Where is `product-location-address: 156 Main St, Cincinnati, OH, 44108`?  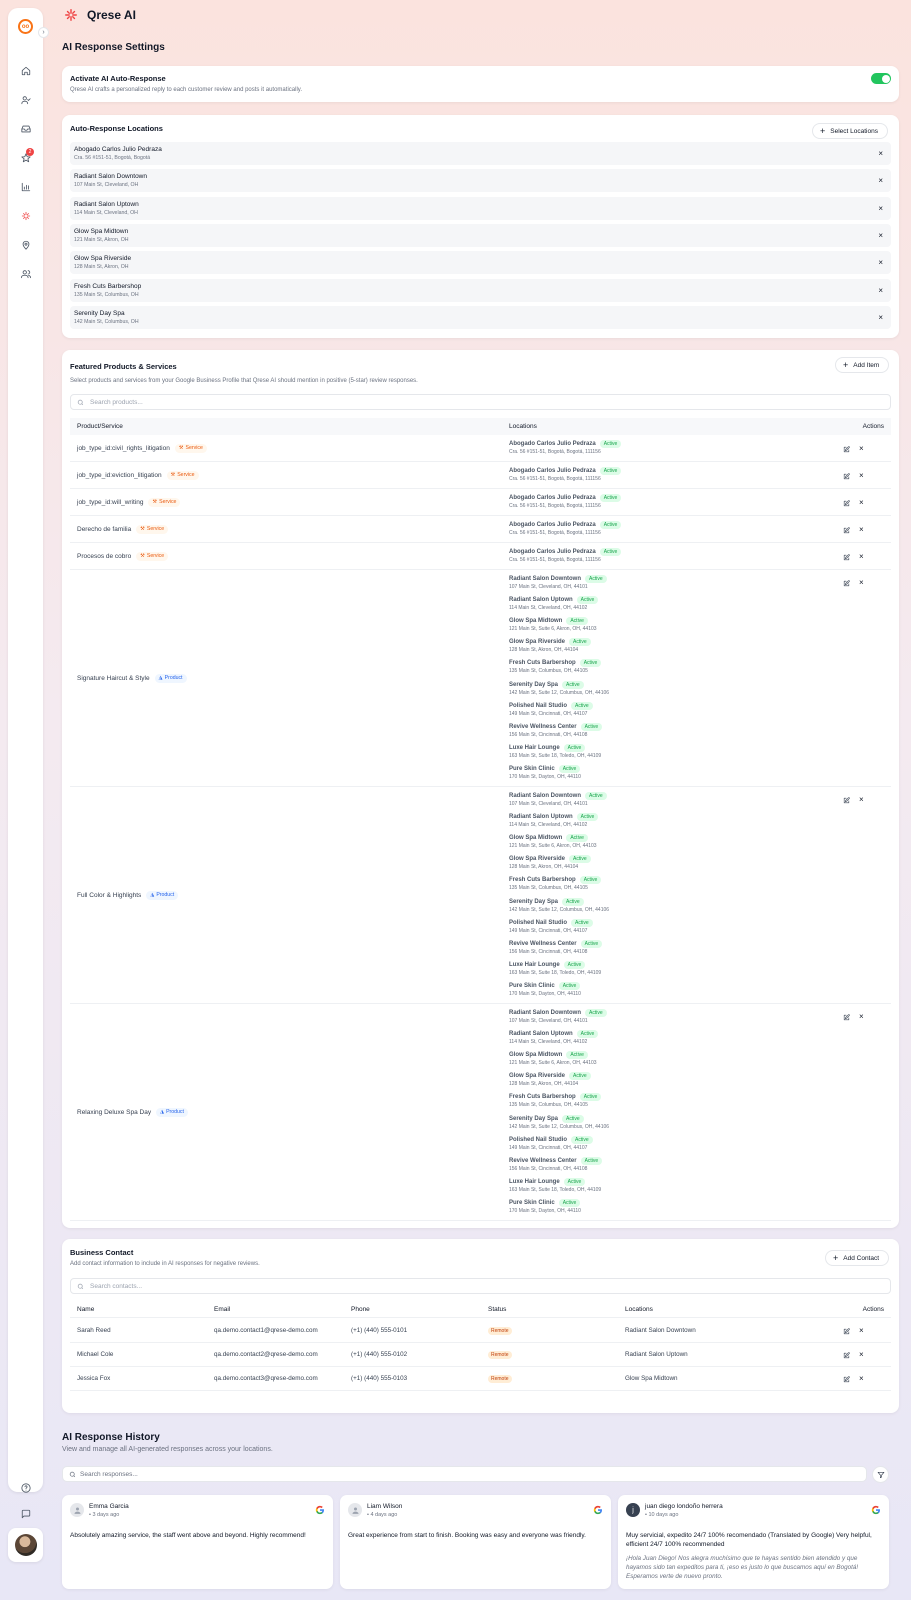 product-location-address: 156 Main St, Cincinnati, OH, 44108 is located at coordinates (548, 734).